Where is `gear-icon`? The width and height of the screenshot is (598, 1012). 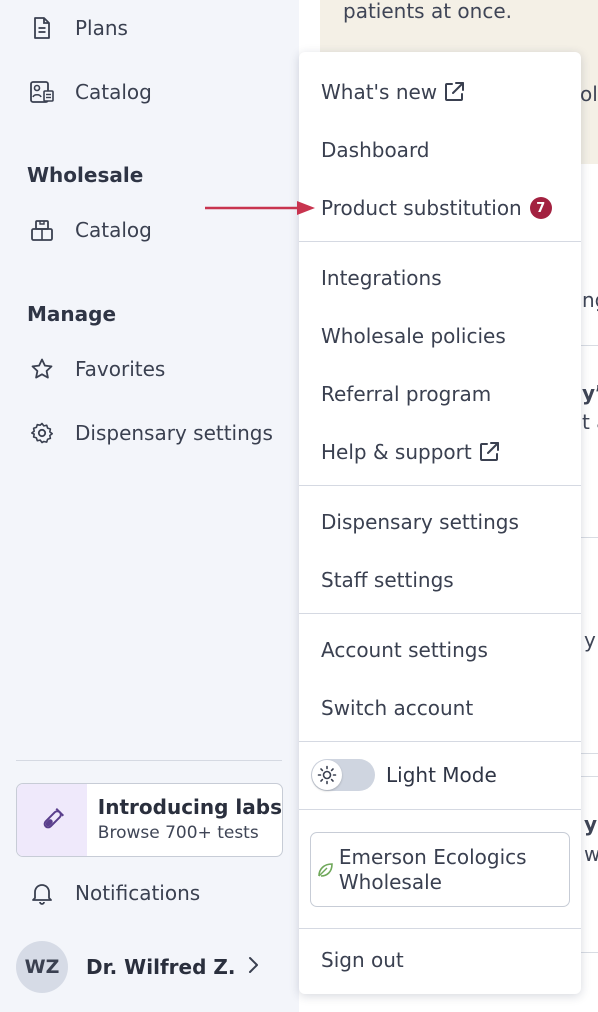
gear-icon is located at coordinates (42, 433).